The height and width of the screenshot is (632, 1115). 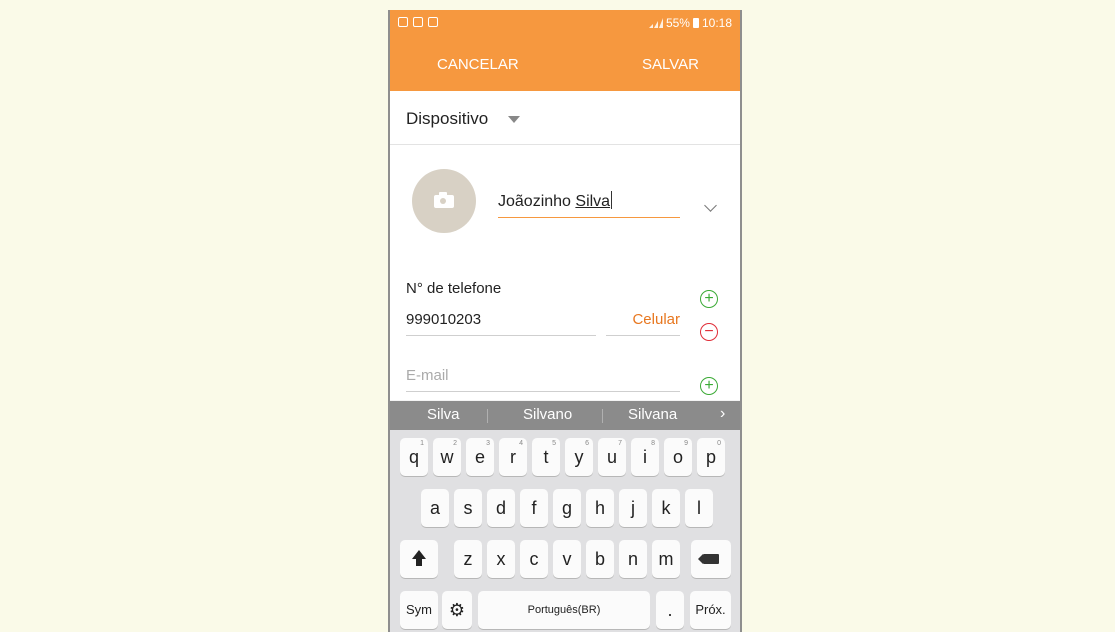 I want to click on wifi-signal-icon, so click(x=655, y=23).